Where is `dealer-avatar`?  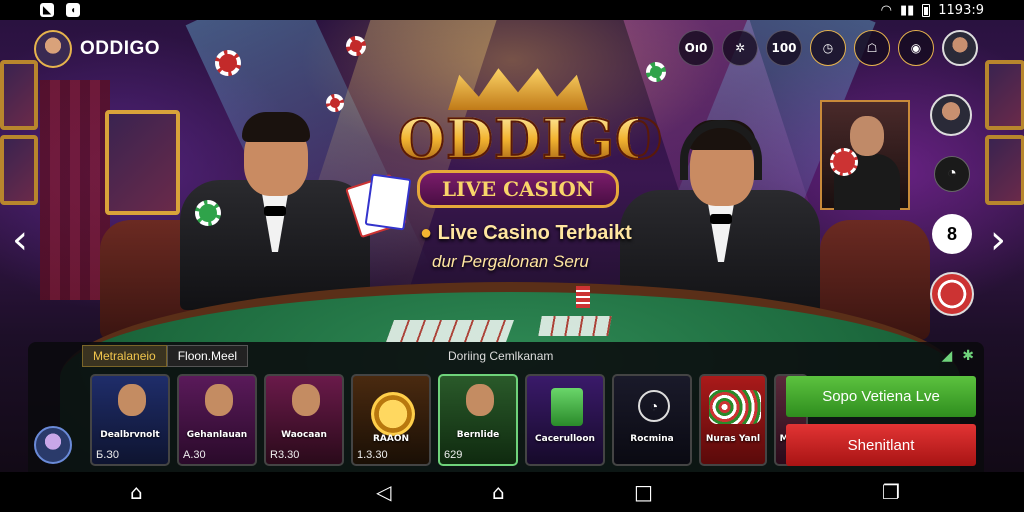
dealer-avatar is located at coordinates (951, 115).